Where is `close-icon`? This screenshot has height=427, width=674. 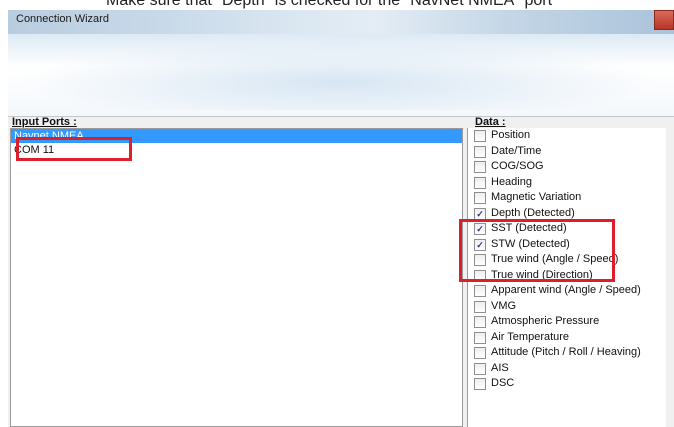
close-icon is located at coordinates (664, 20).